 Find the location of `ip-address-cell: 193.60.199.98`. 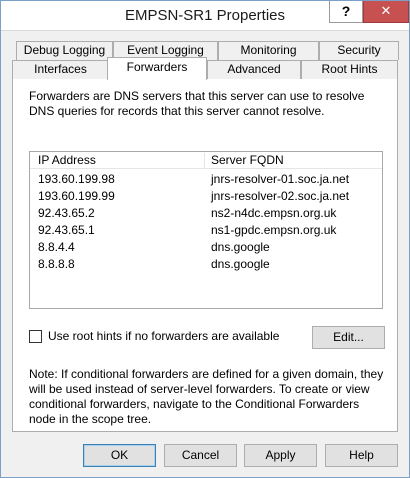

ip-address-cell: 193.60.199.98 is located at coordinates (76, 179).